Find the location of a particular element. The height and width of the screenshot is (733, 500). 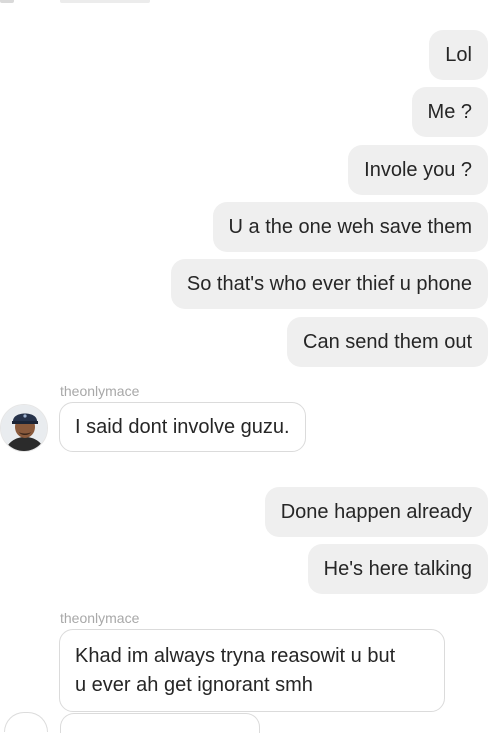

message-bubble-outgoing: Invole you ? is located at coordinates (418, 170).